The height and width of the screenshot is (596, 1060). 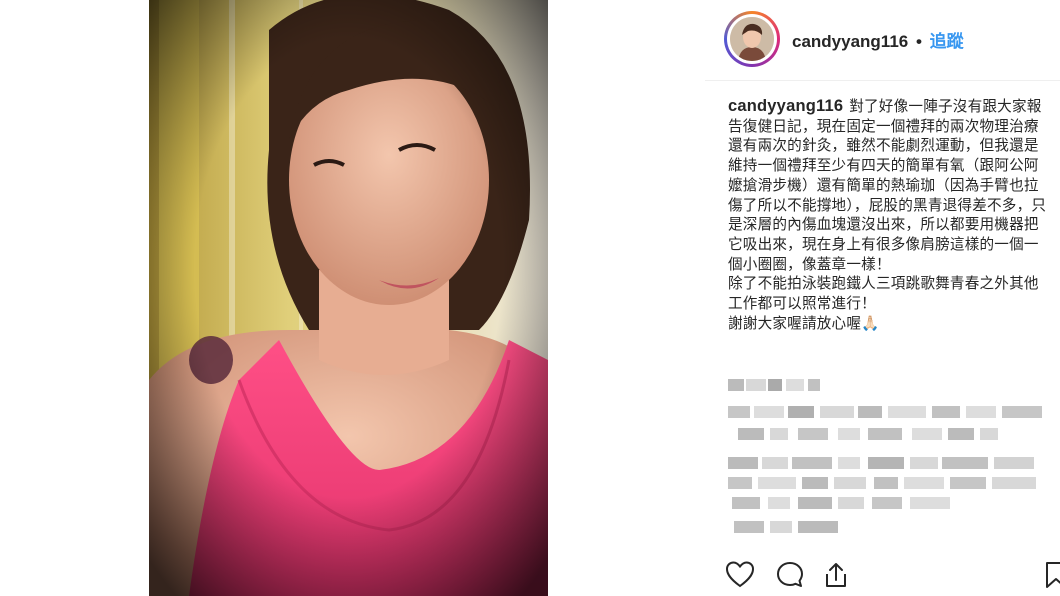 I want to click on comment-icon, so click(x=790, y=575).